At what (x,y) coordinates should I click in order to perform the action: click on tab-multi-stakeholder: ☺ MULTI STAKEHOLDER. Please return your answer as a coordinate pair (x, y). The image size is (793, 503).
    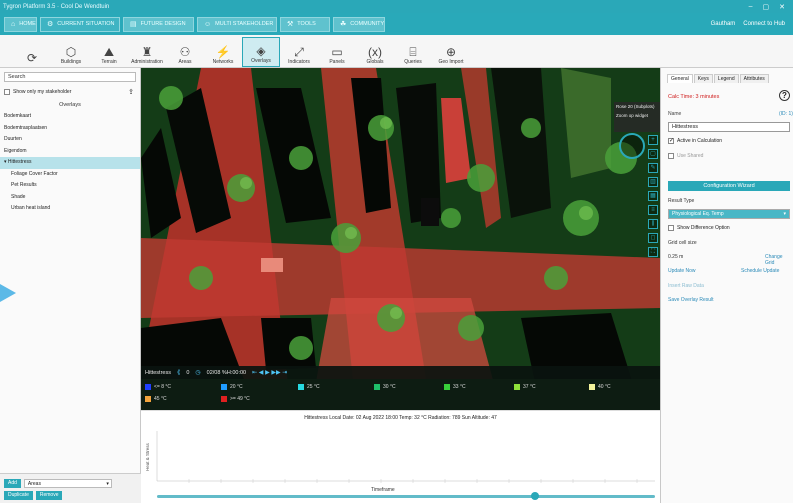
    Looking at the image, I should click on (237, 24).